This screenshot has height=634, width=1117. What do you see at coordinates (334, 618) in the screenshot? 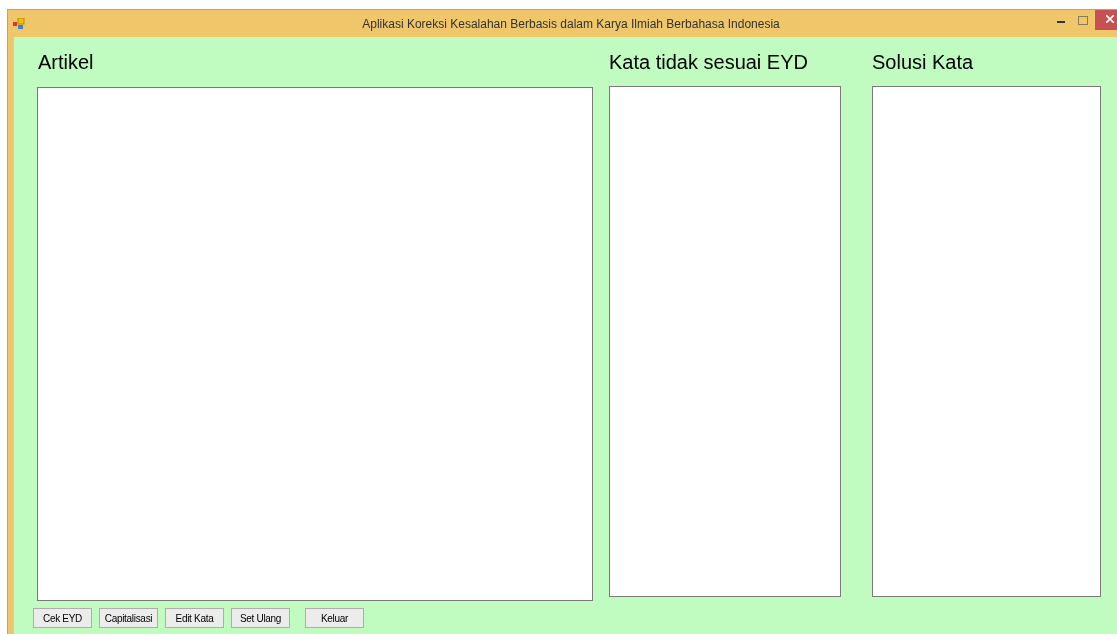
I see `action-button: Keluar` at bounding box center [334, 618].